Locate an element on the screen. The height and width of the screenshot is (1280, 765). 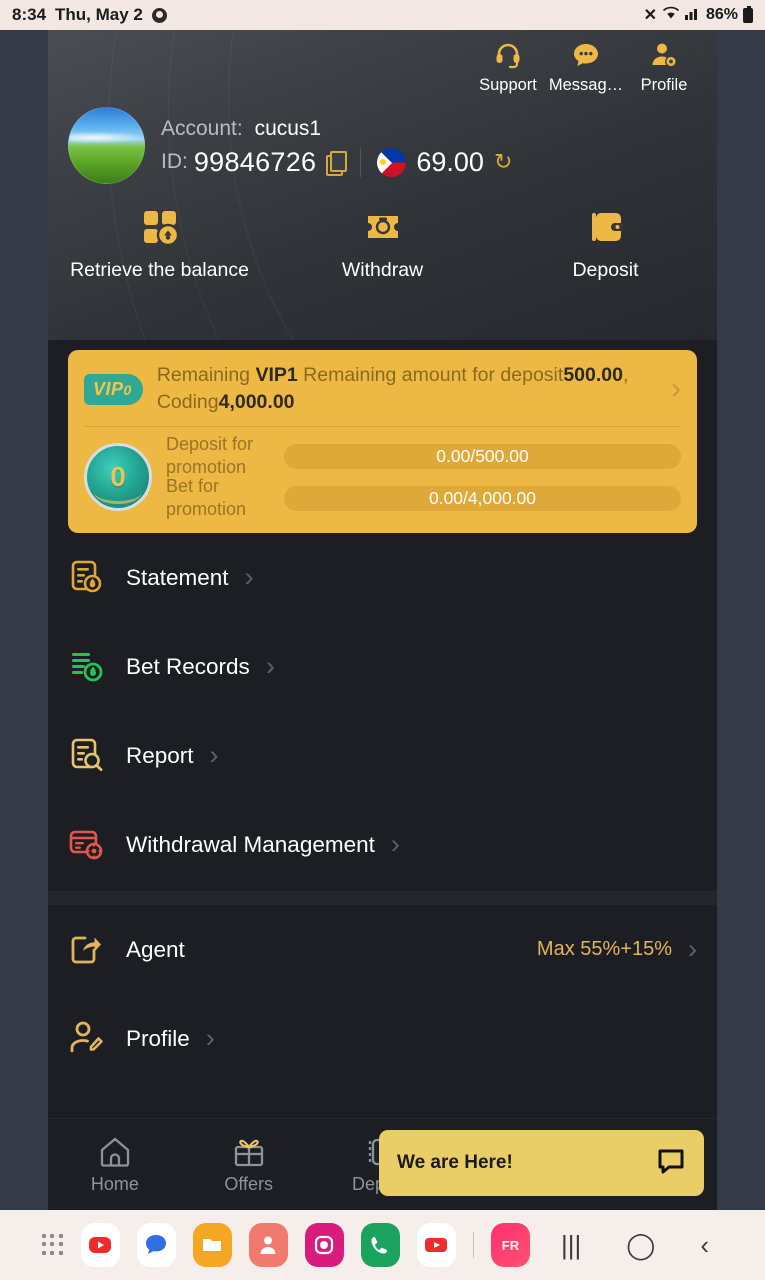
menu-label: Bet Records is located at coordinates (188, 666).